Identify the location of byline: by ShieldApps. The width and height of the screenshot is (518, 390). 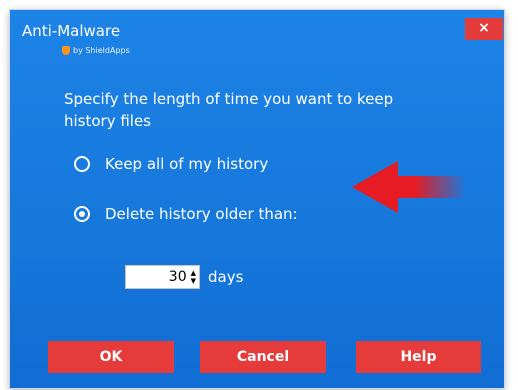
(96, 50).